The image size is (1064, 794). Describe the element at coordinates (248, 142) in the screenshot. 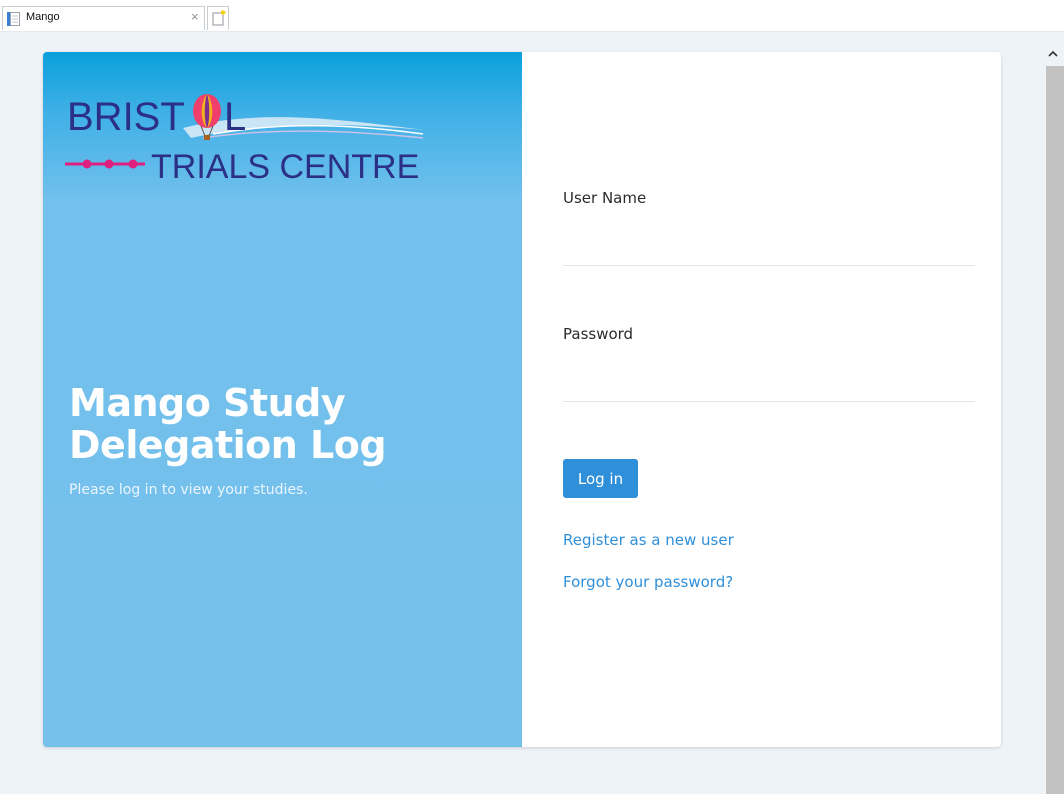

I see `bristol-trials-centre-logo: BRIST L TRIALS CENTRE` at that location.